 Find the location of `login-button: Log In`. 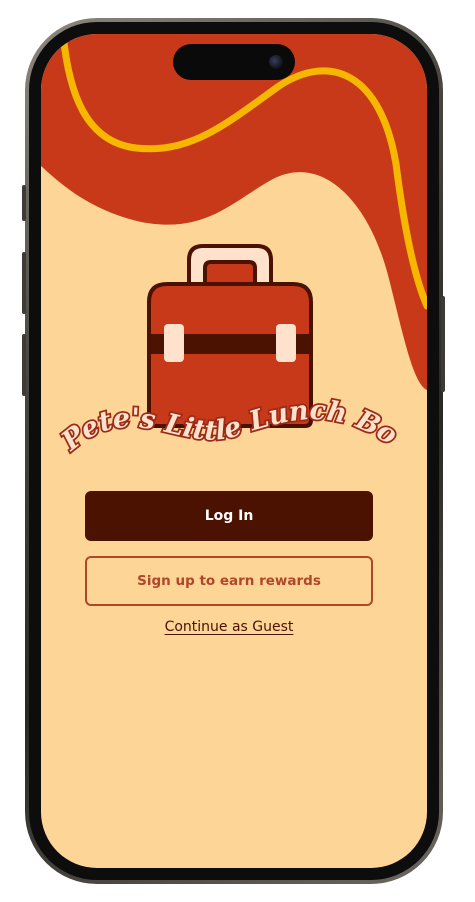

login-button: Log In is located at coordinates (229, 516).